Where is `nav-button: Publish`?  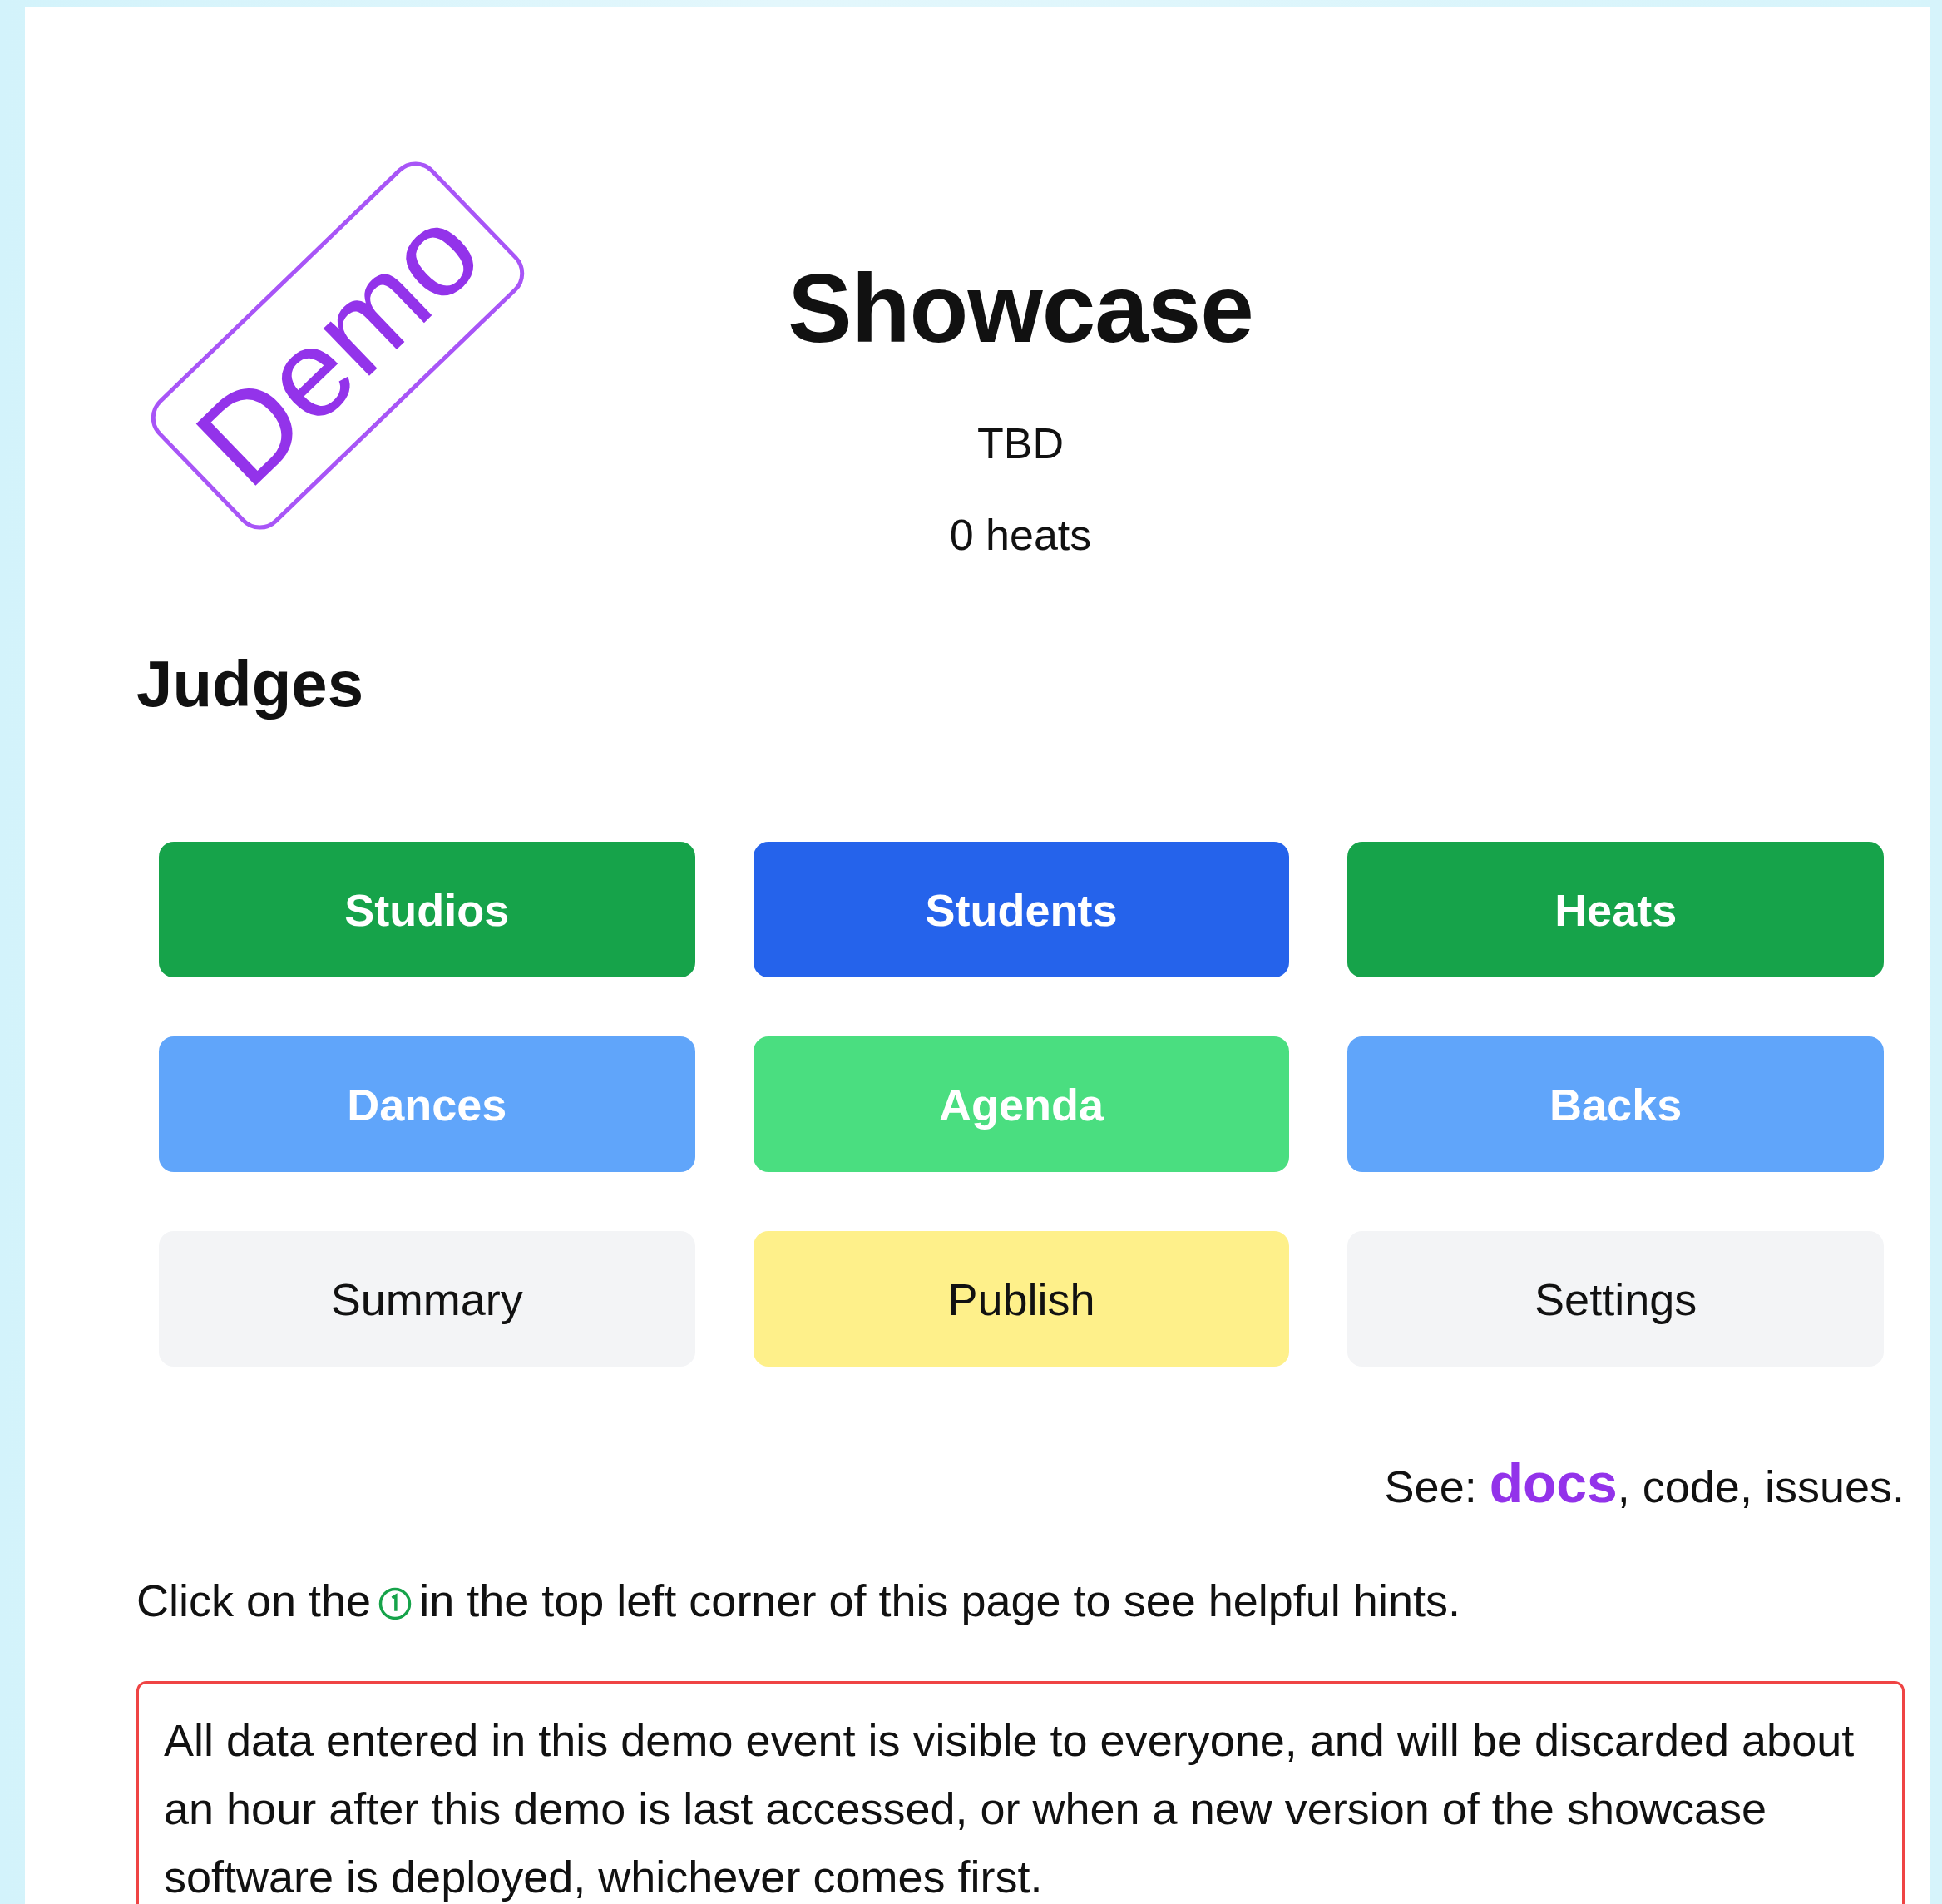 nav-button: Publish is located at coordinates (1021, 1299).